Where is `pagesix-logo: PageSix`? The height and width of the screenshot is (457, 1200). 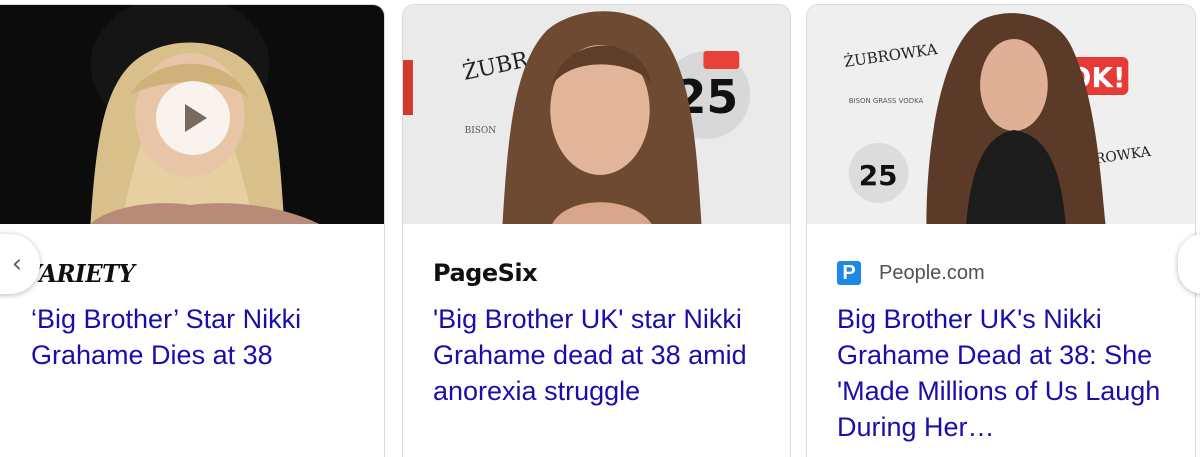 pagesix-logo: PageSix is located at coordinates (485, 273).